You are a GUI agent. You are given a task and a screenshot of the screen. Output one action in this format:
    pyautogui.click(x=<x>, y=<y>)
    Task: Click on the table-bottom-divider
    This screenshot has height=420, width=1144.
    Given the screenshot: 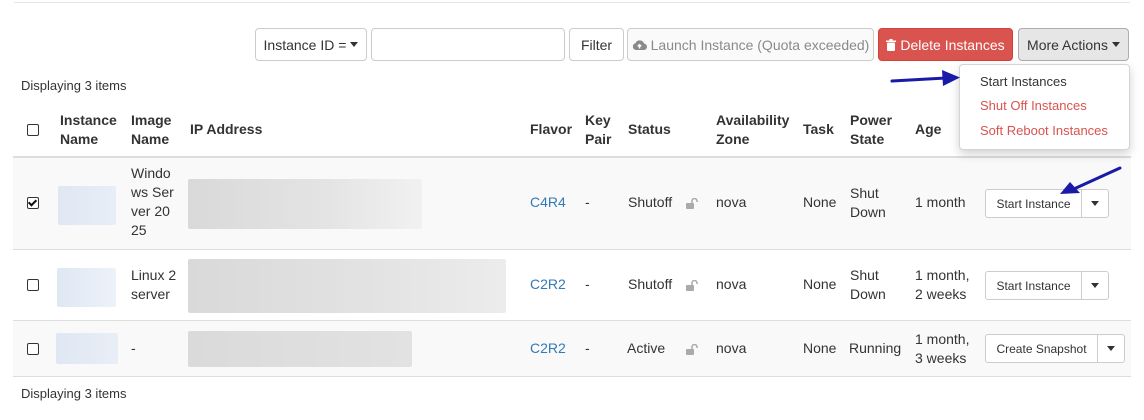 What is the action you would take?
    pyautogui.click(x=572, y=376)
    